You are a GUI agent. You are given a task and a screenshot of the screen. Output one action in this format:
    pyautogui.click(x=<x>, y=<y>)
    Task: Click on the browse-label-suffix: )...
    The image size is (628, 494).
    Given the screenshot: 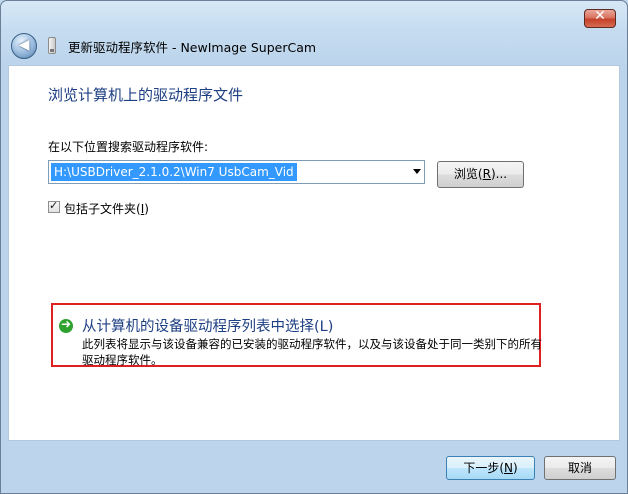 What is the action you would take?
    pyautogui.click(x=499, y=174)
    